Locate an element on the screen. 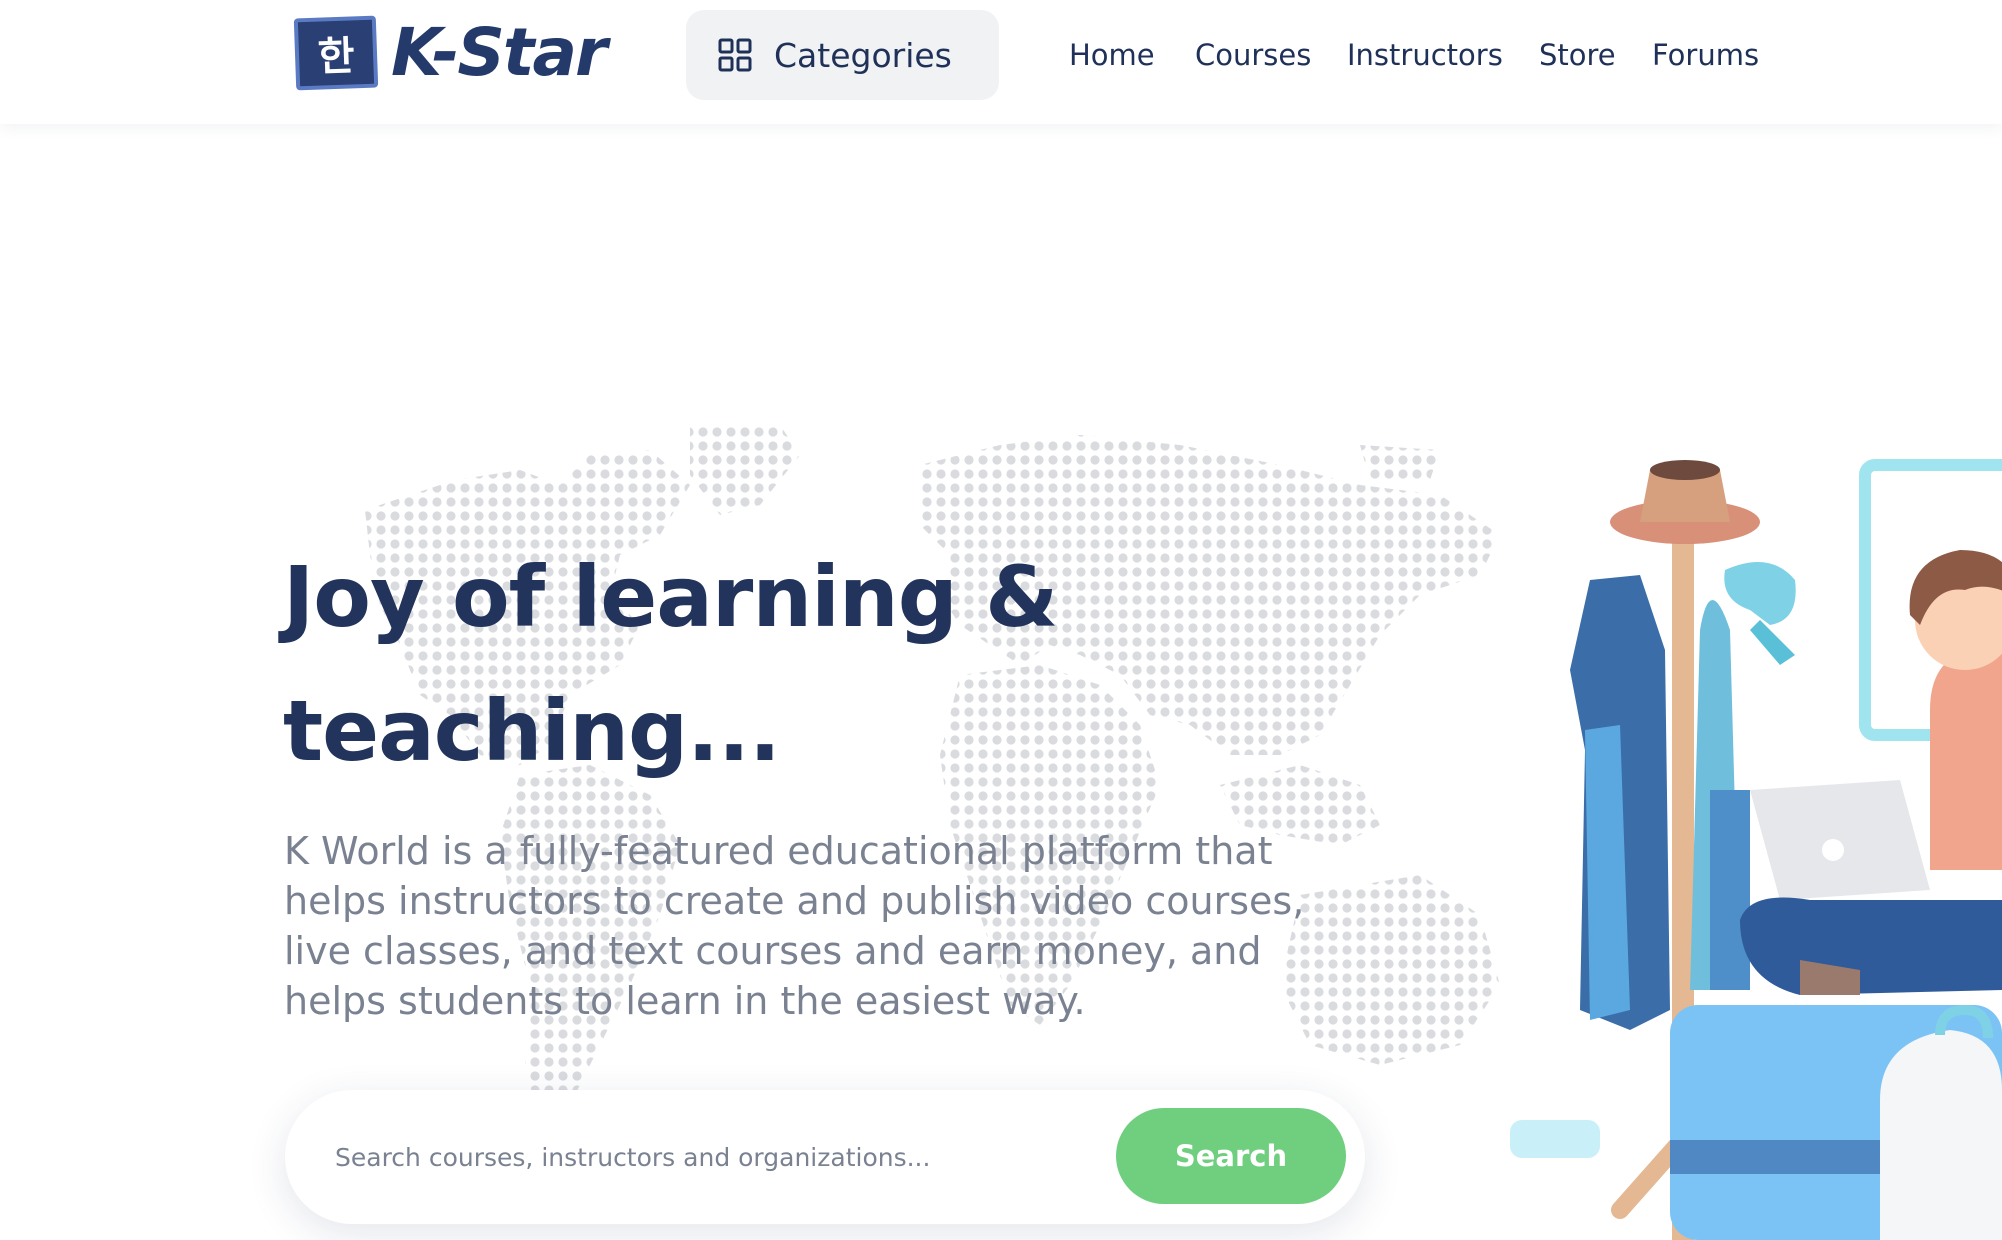 The height and width of the screenshot is (1240, 2002). search-bar: Search is located at coordinates (825, 1157).